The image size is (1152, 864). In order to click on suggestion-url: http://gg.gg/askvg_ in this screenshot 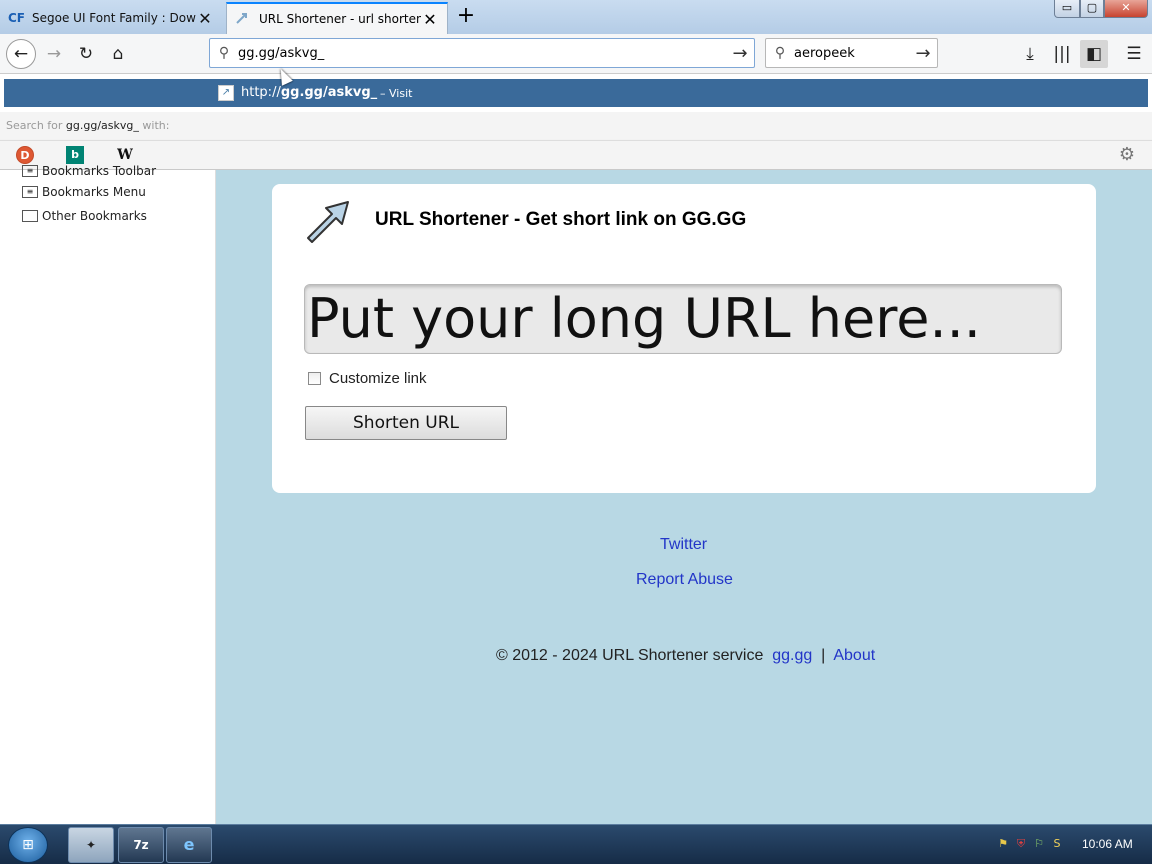, I will do `click(309, 92)`.